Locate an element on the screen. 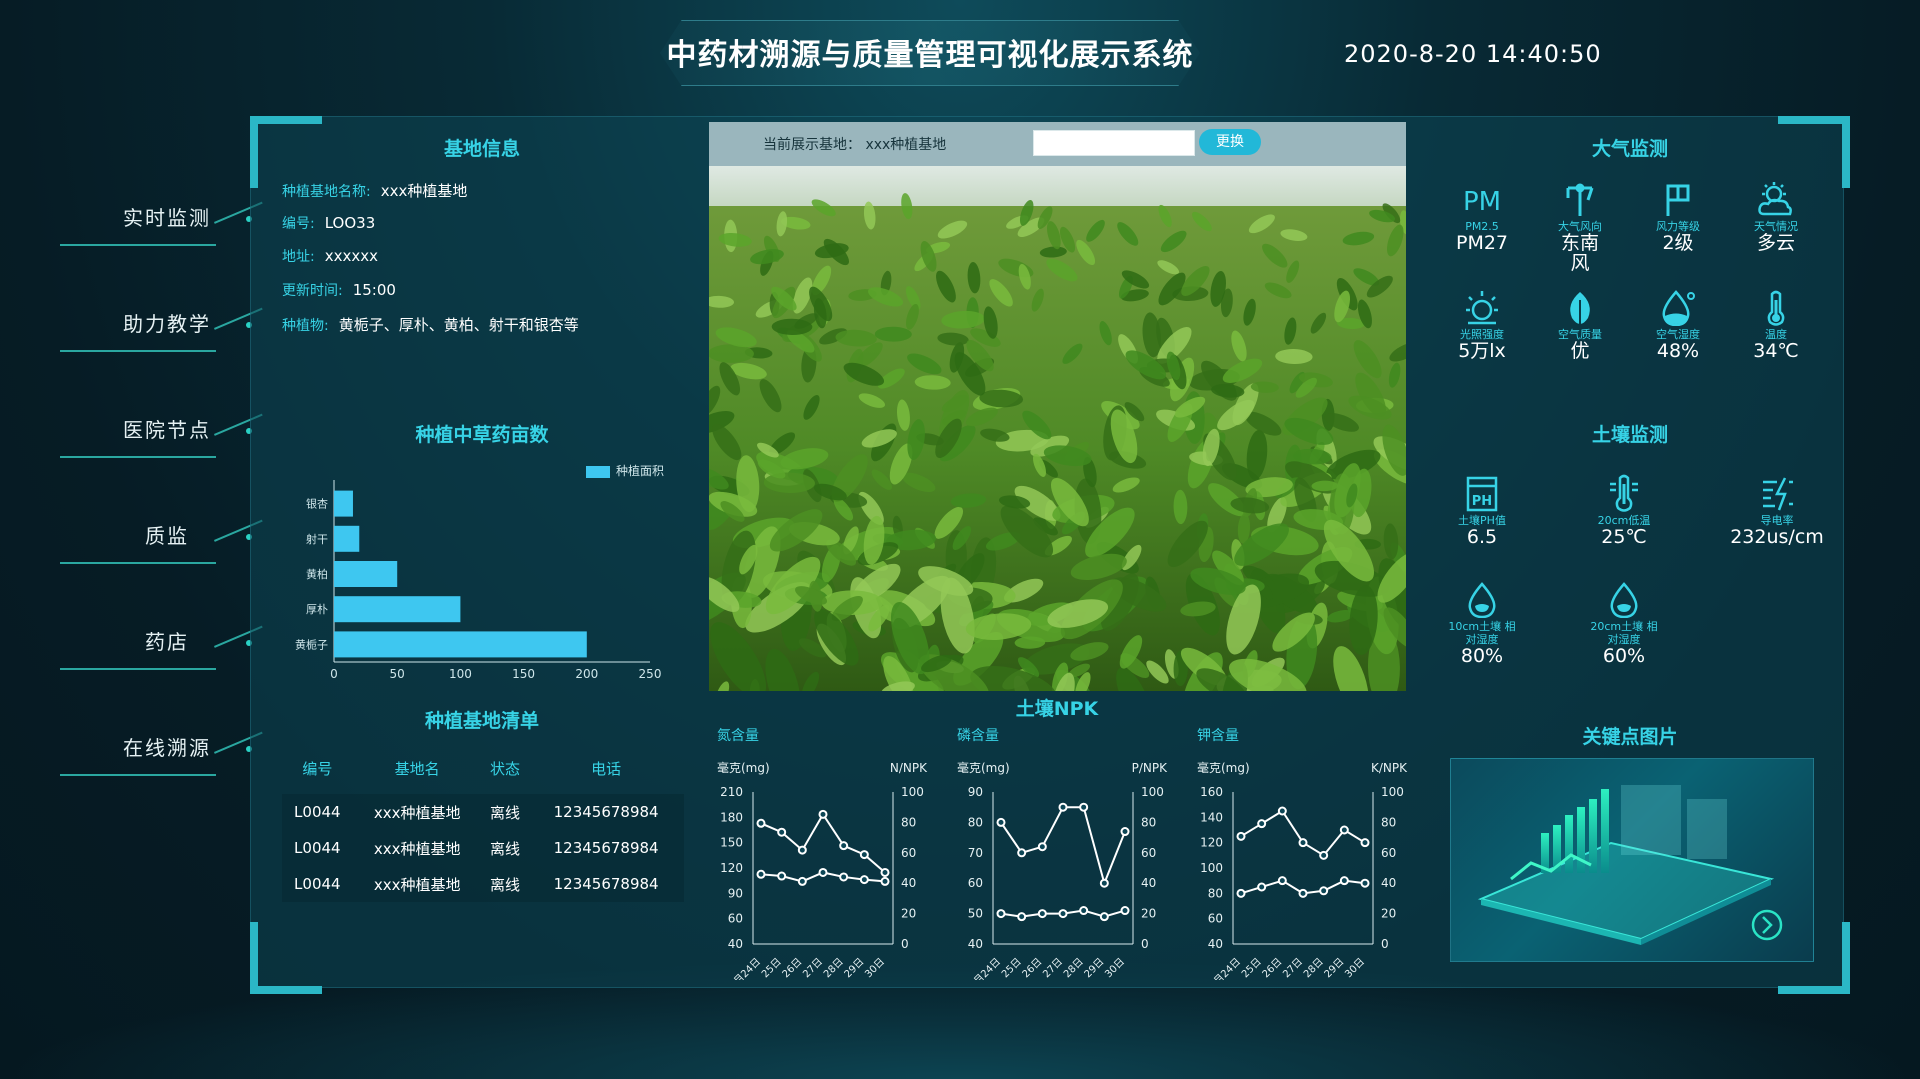 This screenshot has width=1920, height=1079. tick-label: 0 is located at coordinates (905, 944).